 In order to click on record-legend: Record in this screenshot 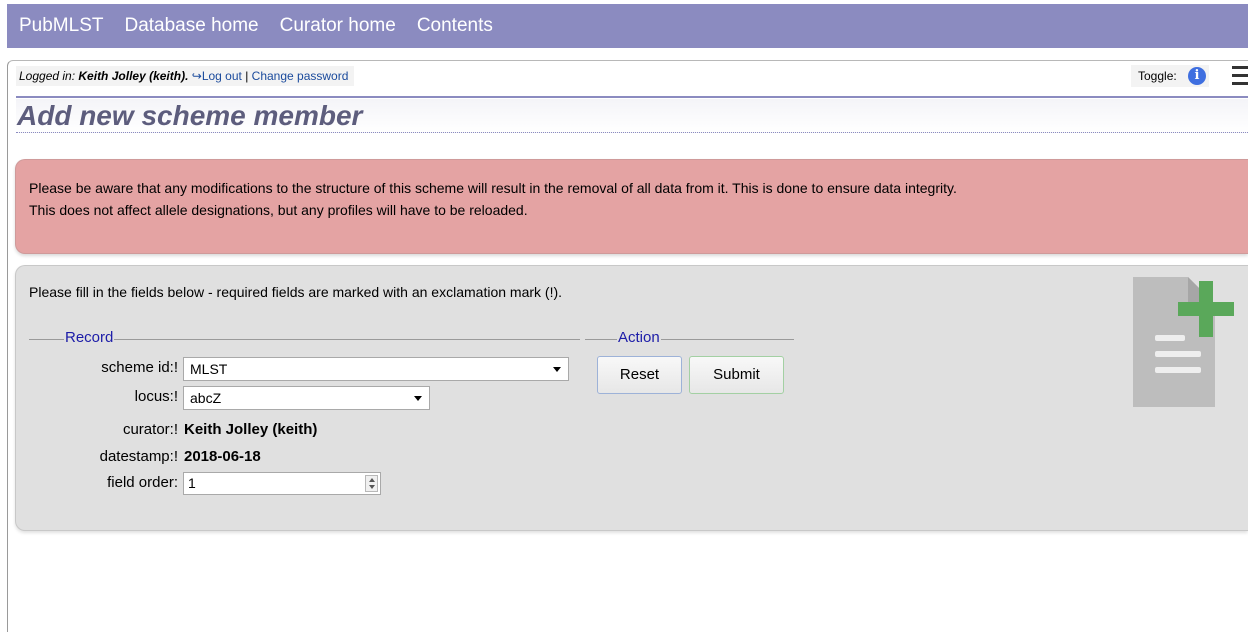, I will do `click(89, 337)`.